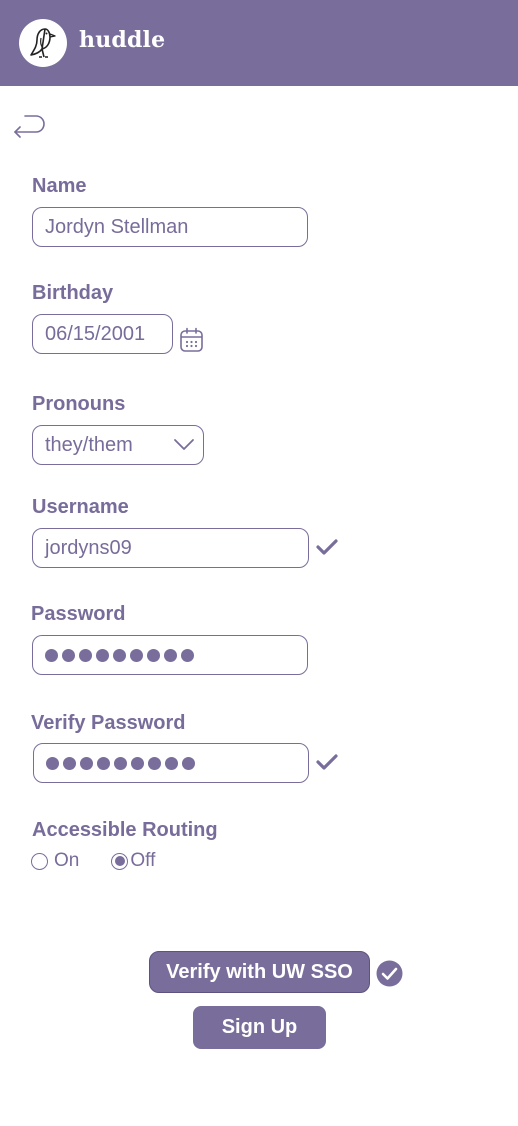  I want to click on sign-up-label: Sign Up, so click(259, 1027).